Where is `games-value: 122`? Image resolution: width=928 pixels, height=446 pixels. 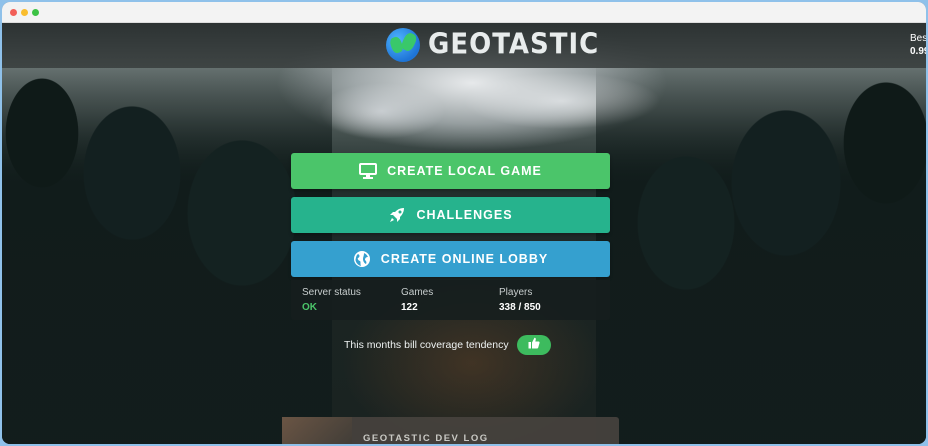
games-value: 122 is located at coordinates (409, 307).